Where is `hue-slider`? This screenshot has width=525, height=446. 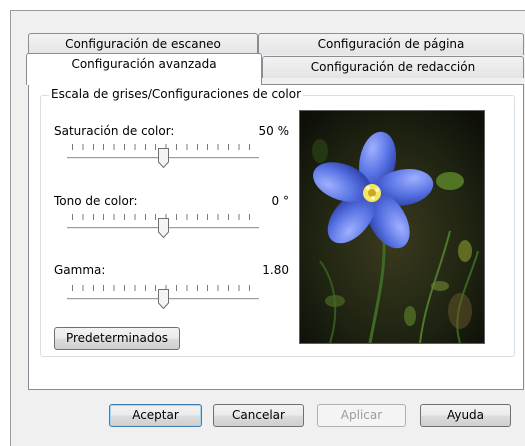
hue-slider is located at coordinates (163, 228).